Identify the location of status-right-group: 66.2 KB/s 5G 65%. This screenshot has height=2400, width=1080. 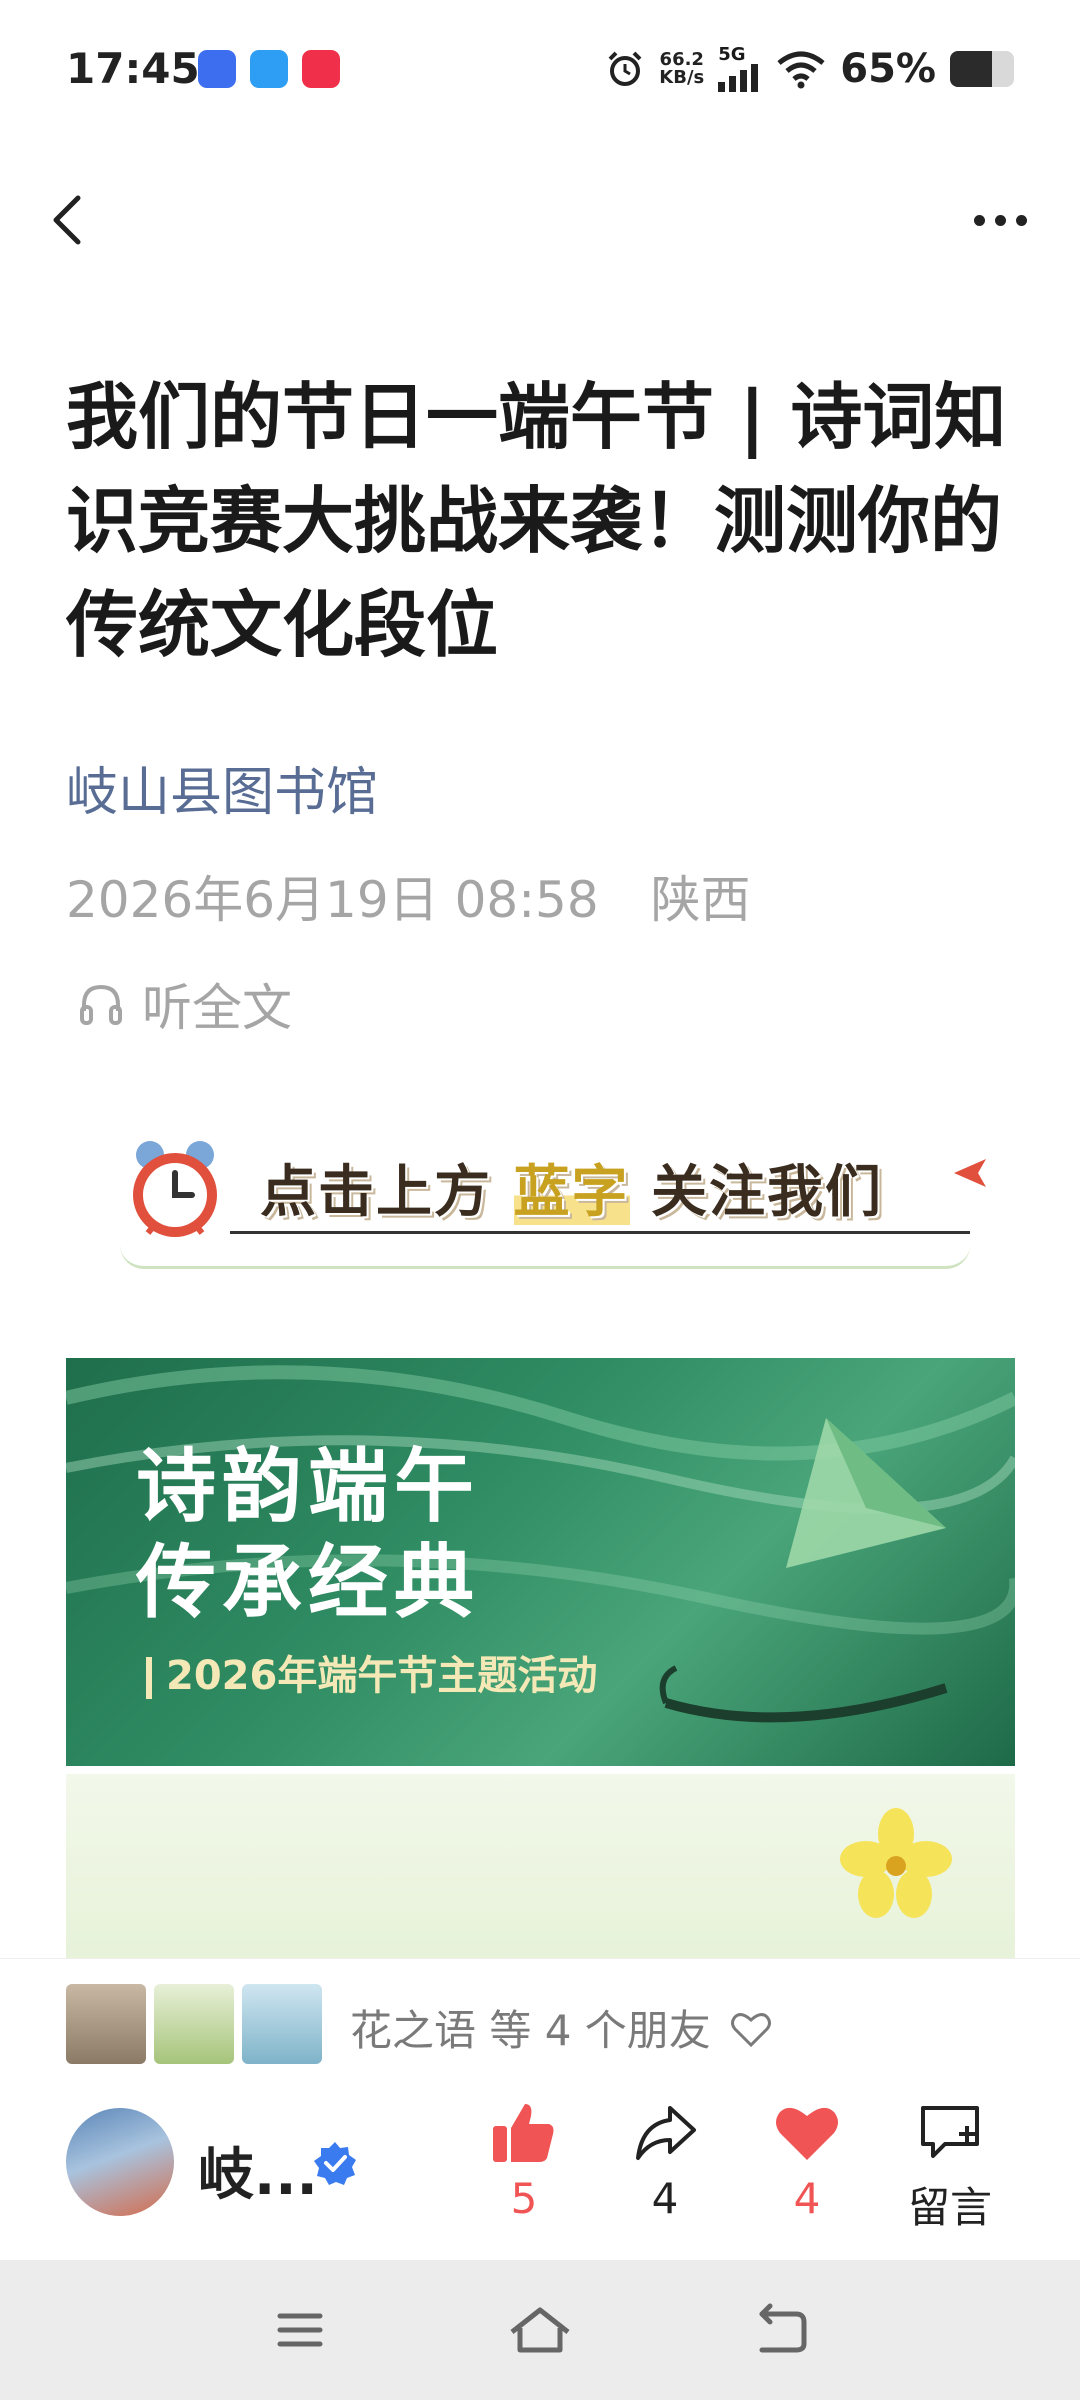
(809, 69).